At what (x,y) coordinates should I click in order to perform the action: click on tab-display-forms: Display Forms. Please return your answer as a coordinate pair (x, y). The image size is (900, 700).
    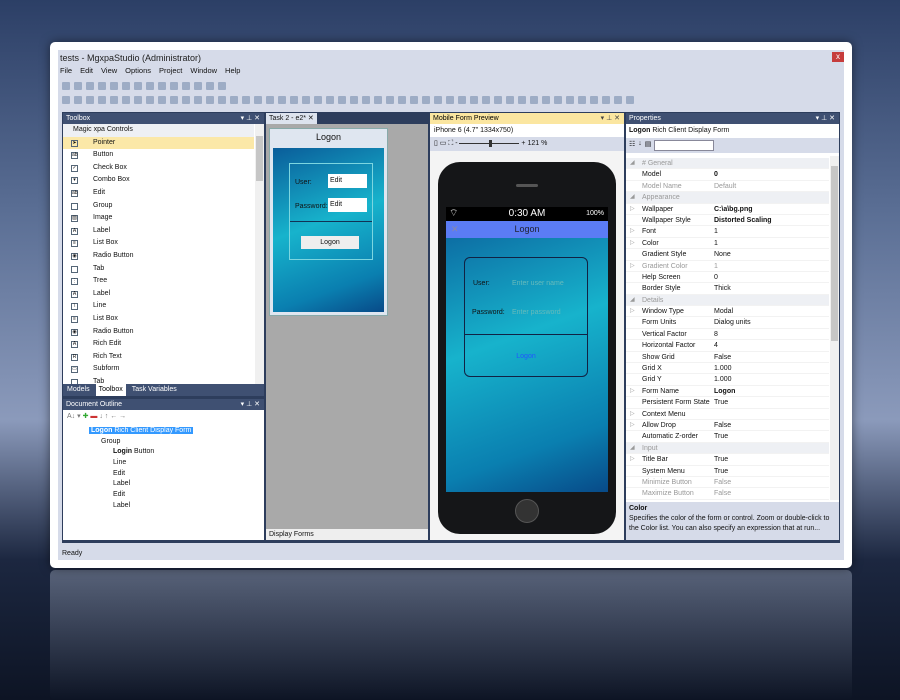
    Looking at the image, I should click on (347, 534).